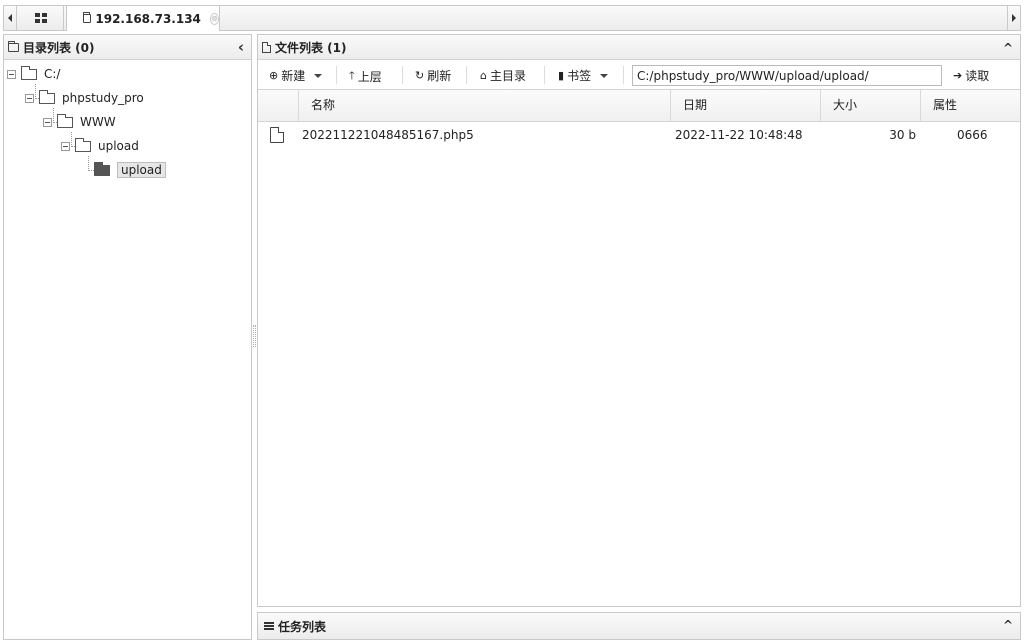 The width and height of the screenshot is (1024, 643). I want to click on tree-node-upload-selected: upload, so click(130, 170).